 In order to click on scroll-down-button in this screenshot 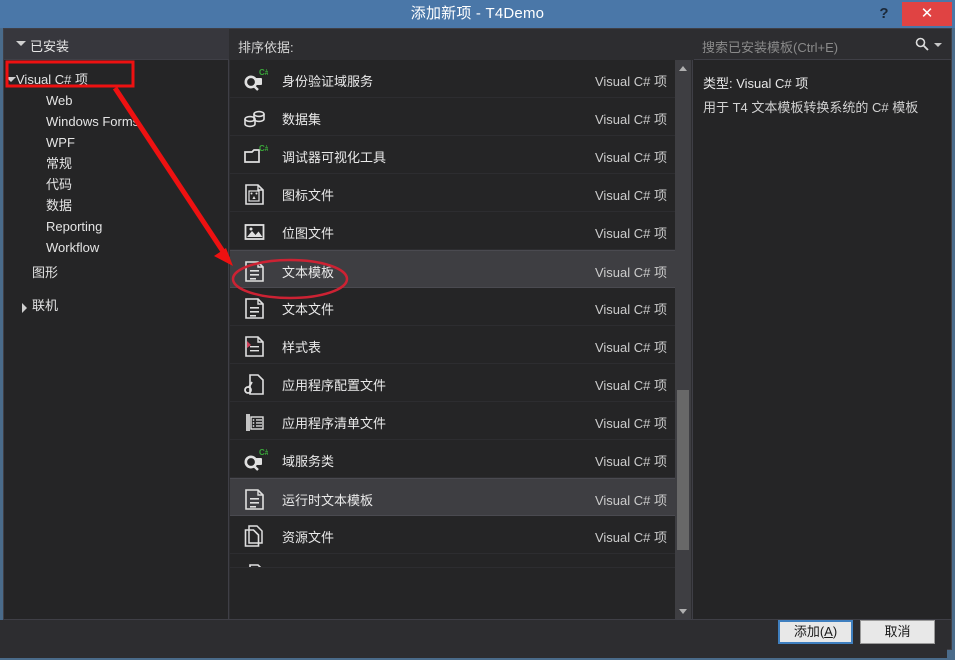, I will do `click(683, 611)`.